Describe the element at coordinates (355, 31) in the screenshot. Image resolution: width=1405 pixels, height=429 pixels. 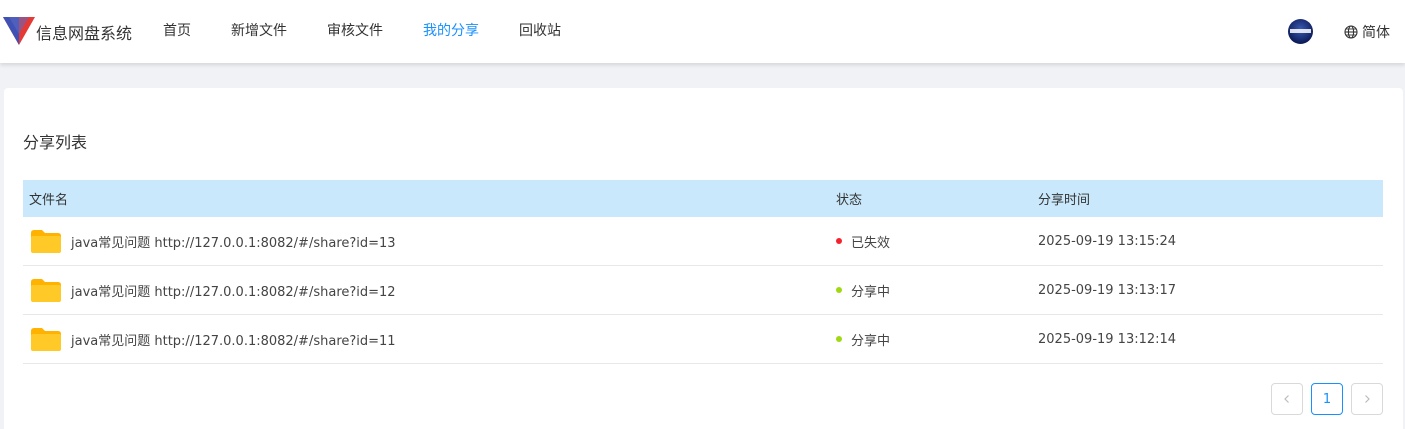
I see `nav-item-review-file: 审核文件` at that location.